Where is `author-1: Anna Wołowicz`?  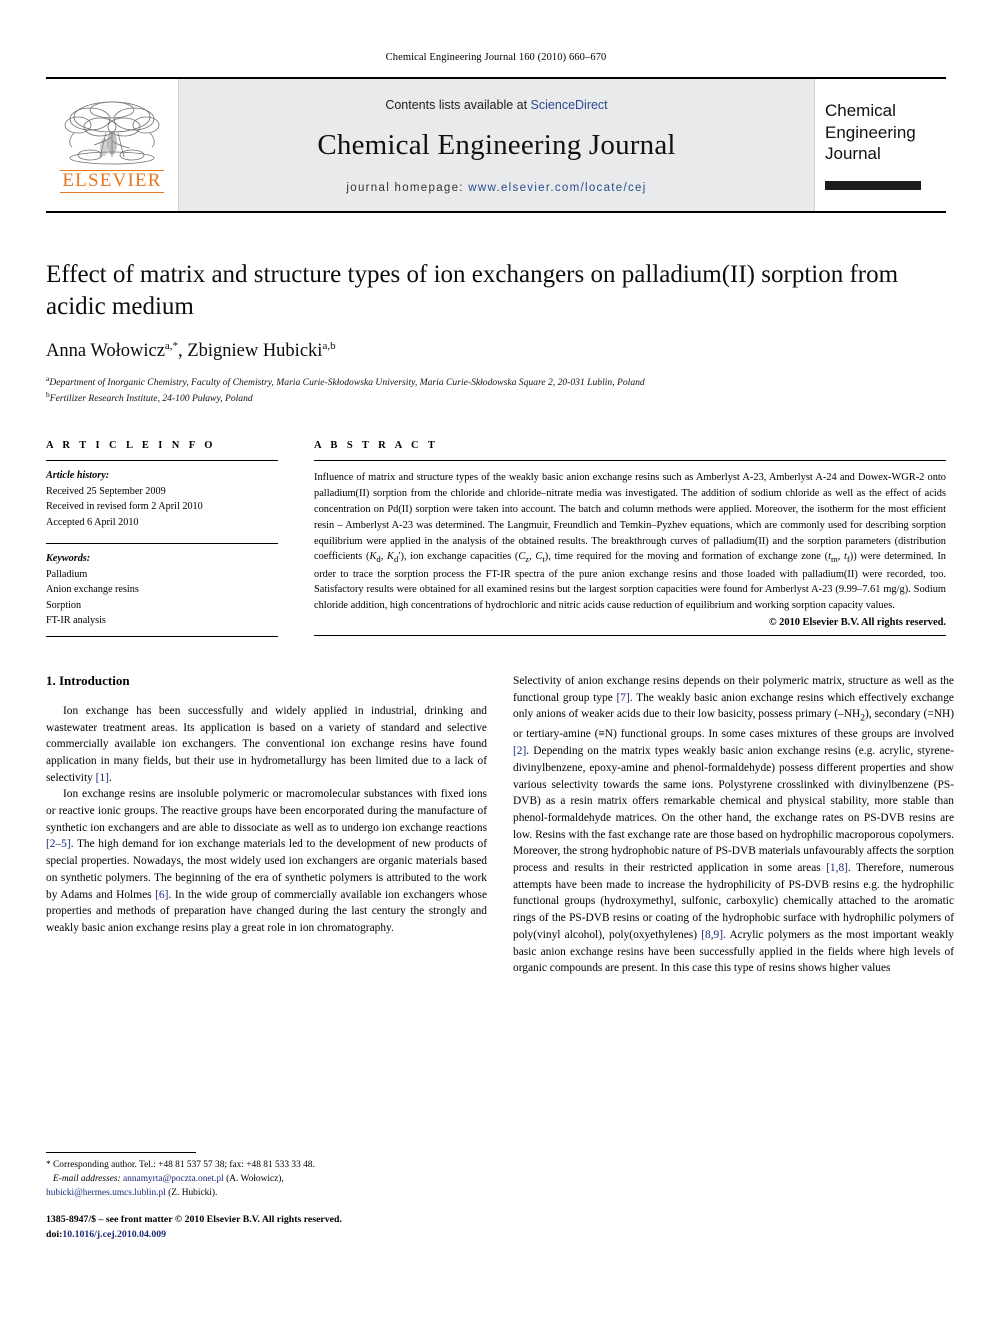
author-1: Anna Wołowicz is located at coordinates (105, 351).